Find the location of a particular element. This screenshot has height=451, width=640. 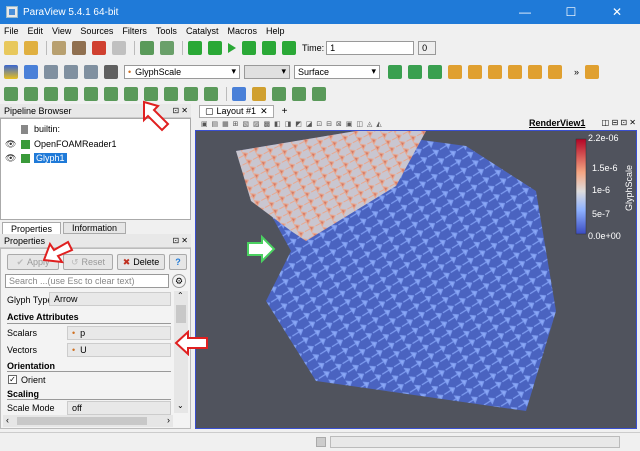

menu-sources: Sources is located at coordinates (96, 31).